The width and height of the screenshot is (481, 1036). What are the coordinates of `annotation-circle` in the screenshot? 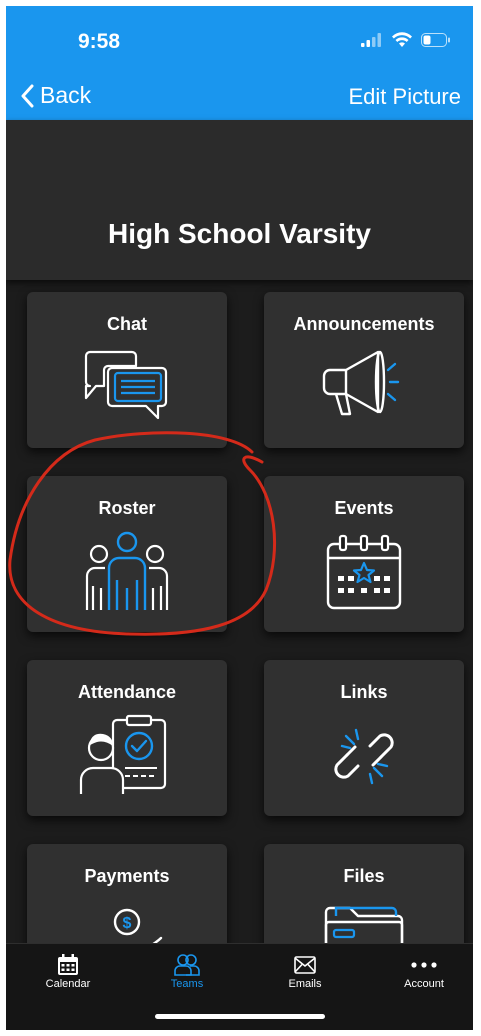 It's located at (142, 533).